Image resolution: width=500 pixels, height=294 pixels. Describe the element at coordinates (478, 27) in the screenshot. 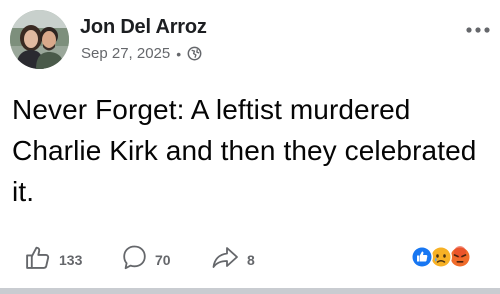

I see `more-horizontal-icon` at that location.